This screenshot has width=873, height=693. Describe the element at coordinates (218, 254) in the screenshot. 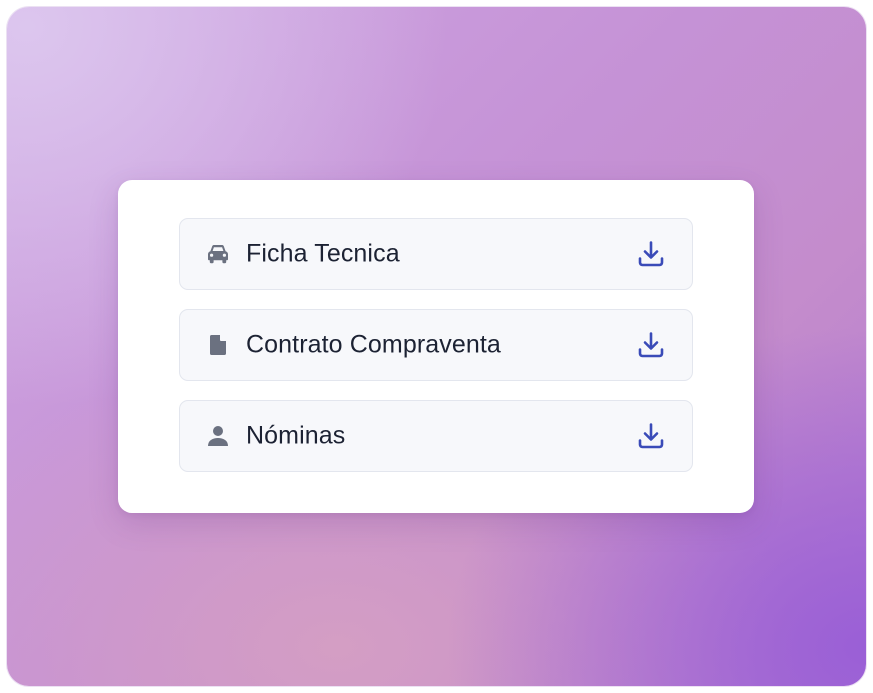

I see `car-icon` at that location.